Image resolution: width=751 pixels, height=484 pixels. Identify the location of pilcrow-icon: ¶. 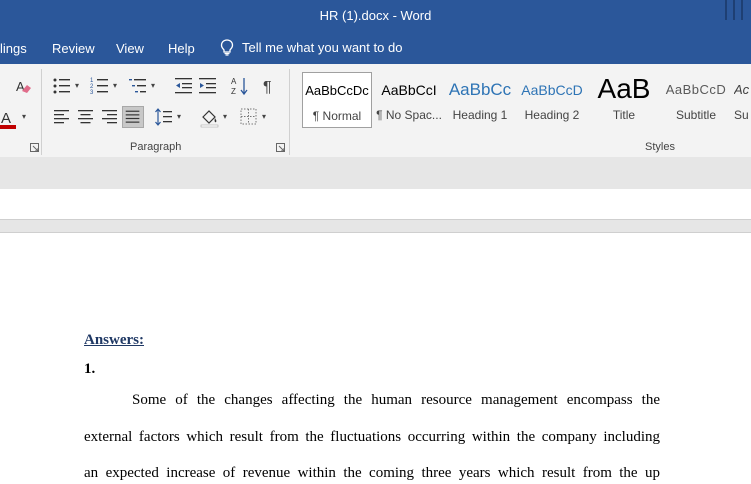
(267, 87).